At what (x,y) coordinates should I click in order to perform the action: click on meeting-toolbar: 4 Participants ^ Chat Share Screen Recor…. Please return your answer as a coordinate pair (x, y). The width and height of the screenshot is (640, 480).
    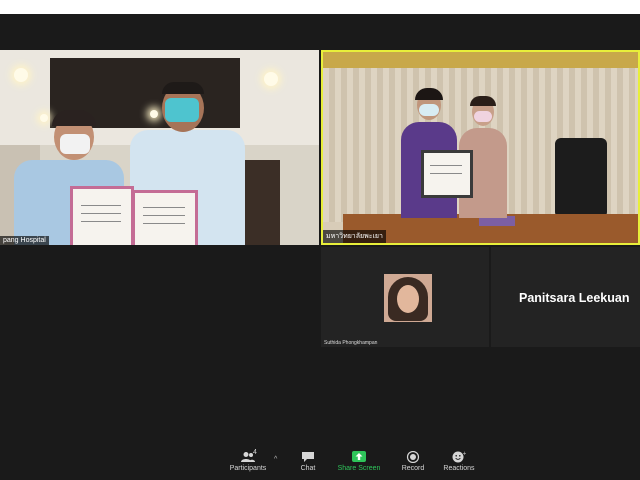
    Looking at the image, I should click on (320, 462).